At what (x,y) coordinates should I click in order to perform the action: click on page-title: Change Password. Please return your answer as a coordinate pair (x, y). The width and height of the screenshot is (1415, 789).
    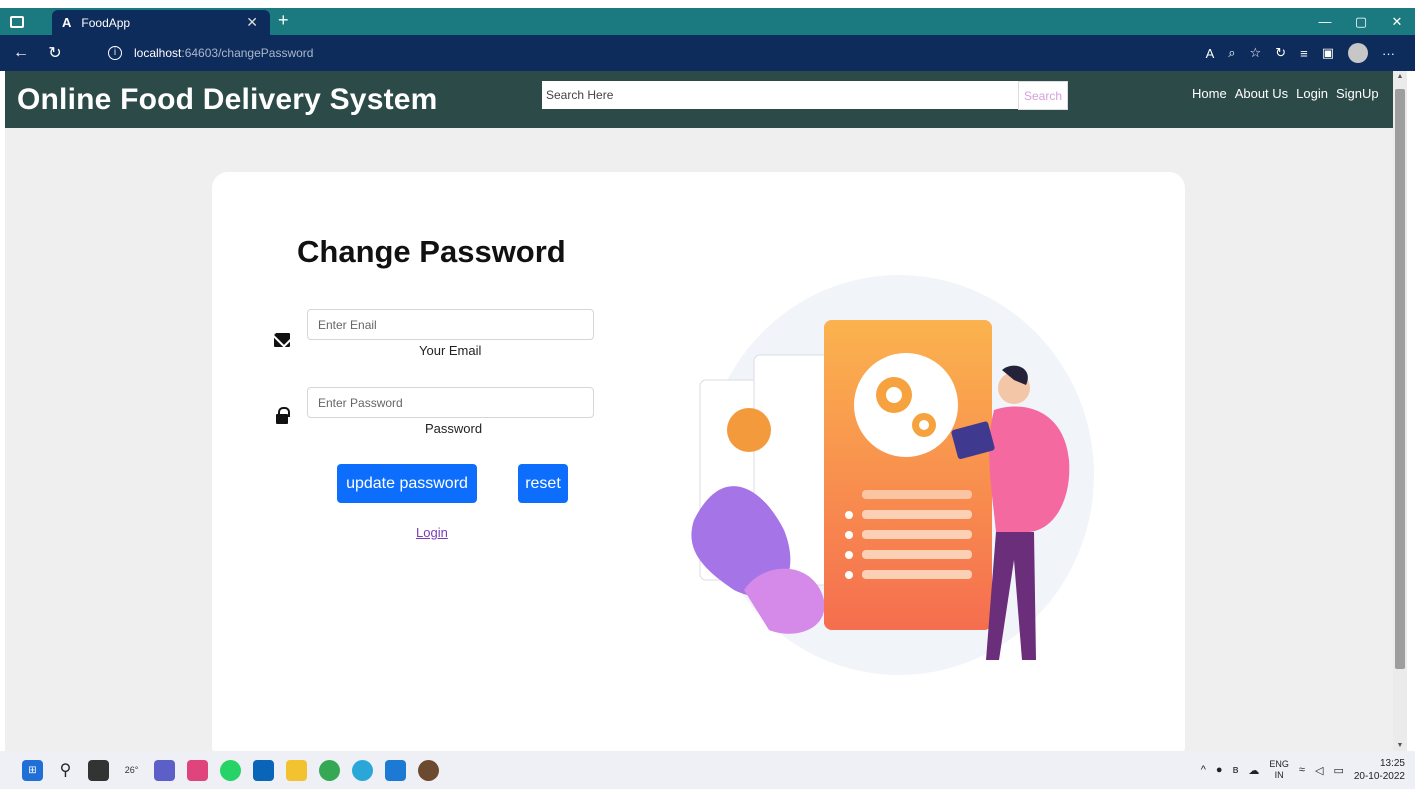
    Looking at the image, I should click on (431, 251).